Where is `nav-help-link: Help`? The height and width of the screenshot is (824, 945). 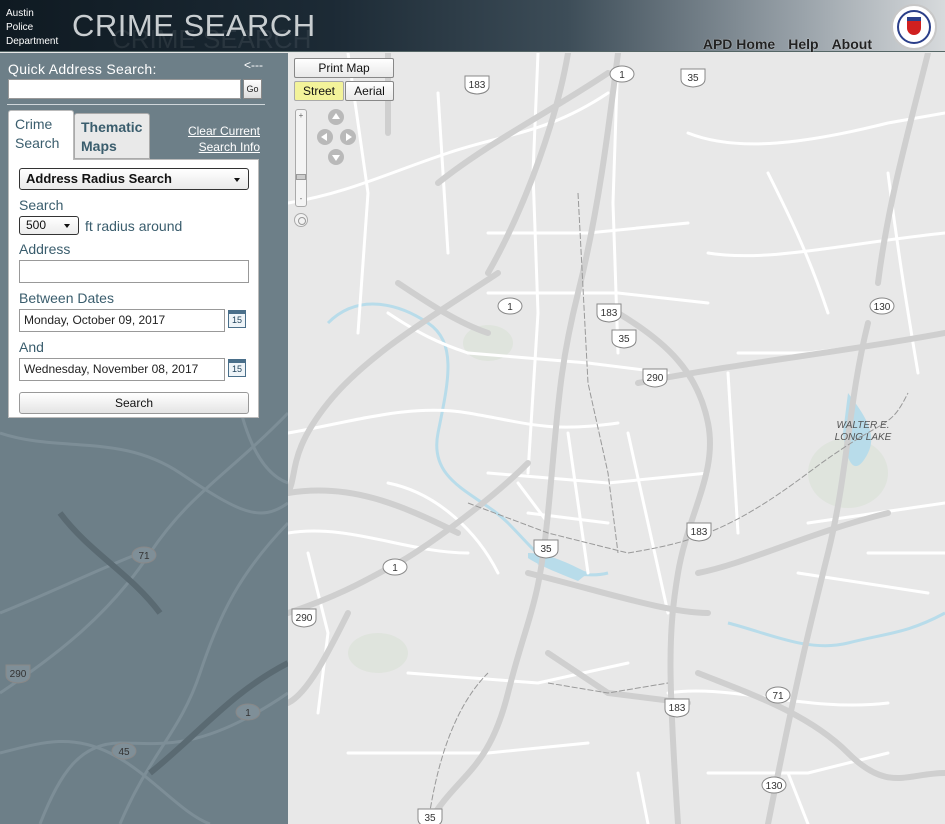 nav-help-link: Help is located at coordinates (803, 44).